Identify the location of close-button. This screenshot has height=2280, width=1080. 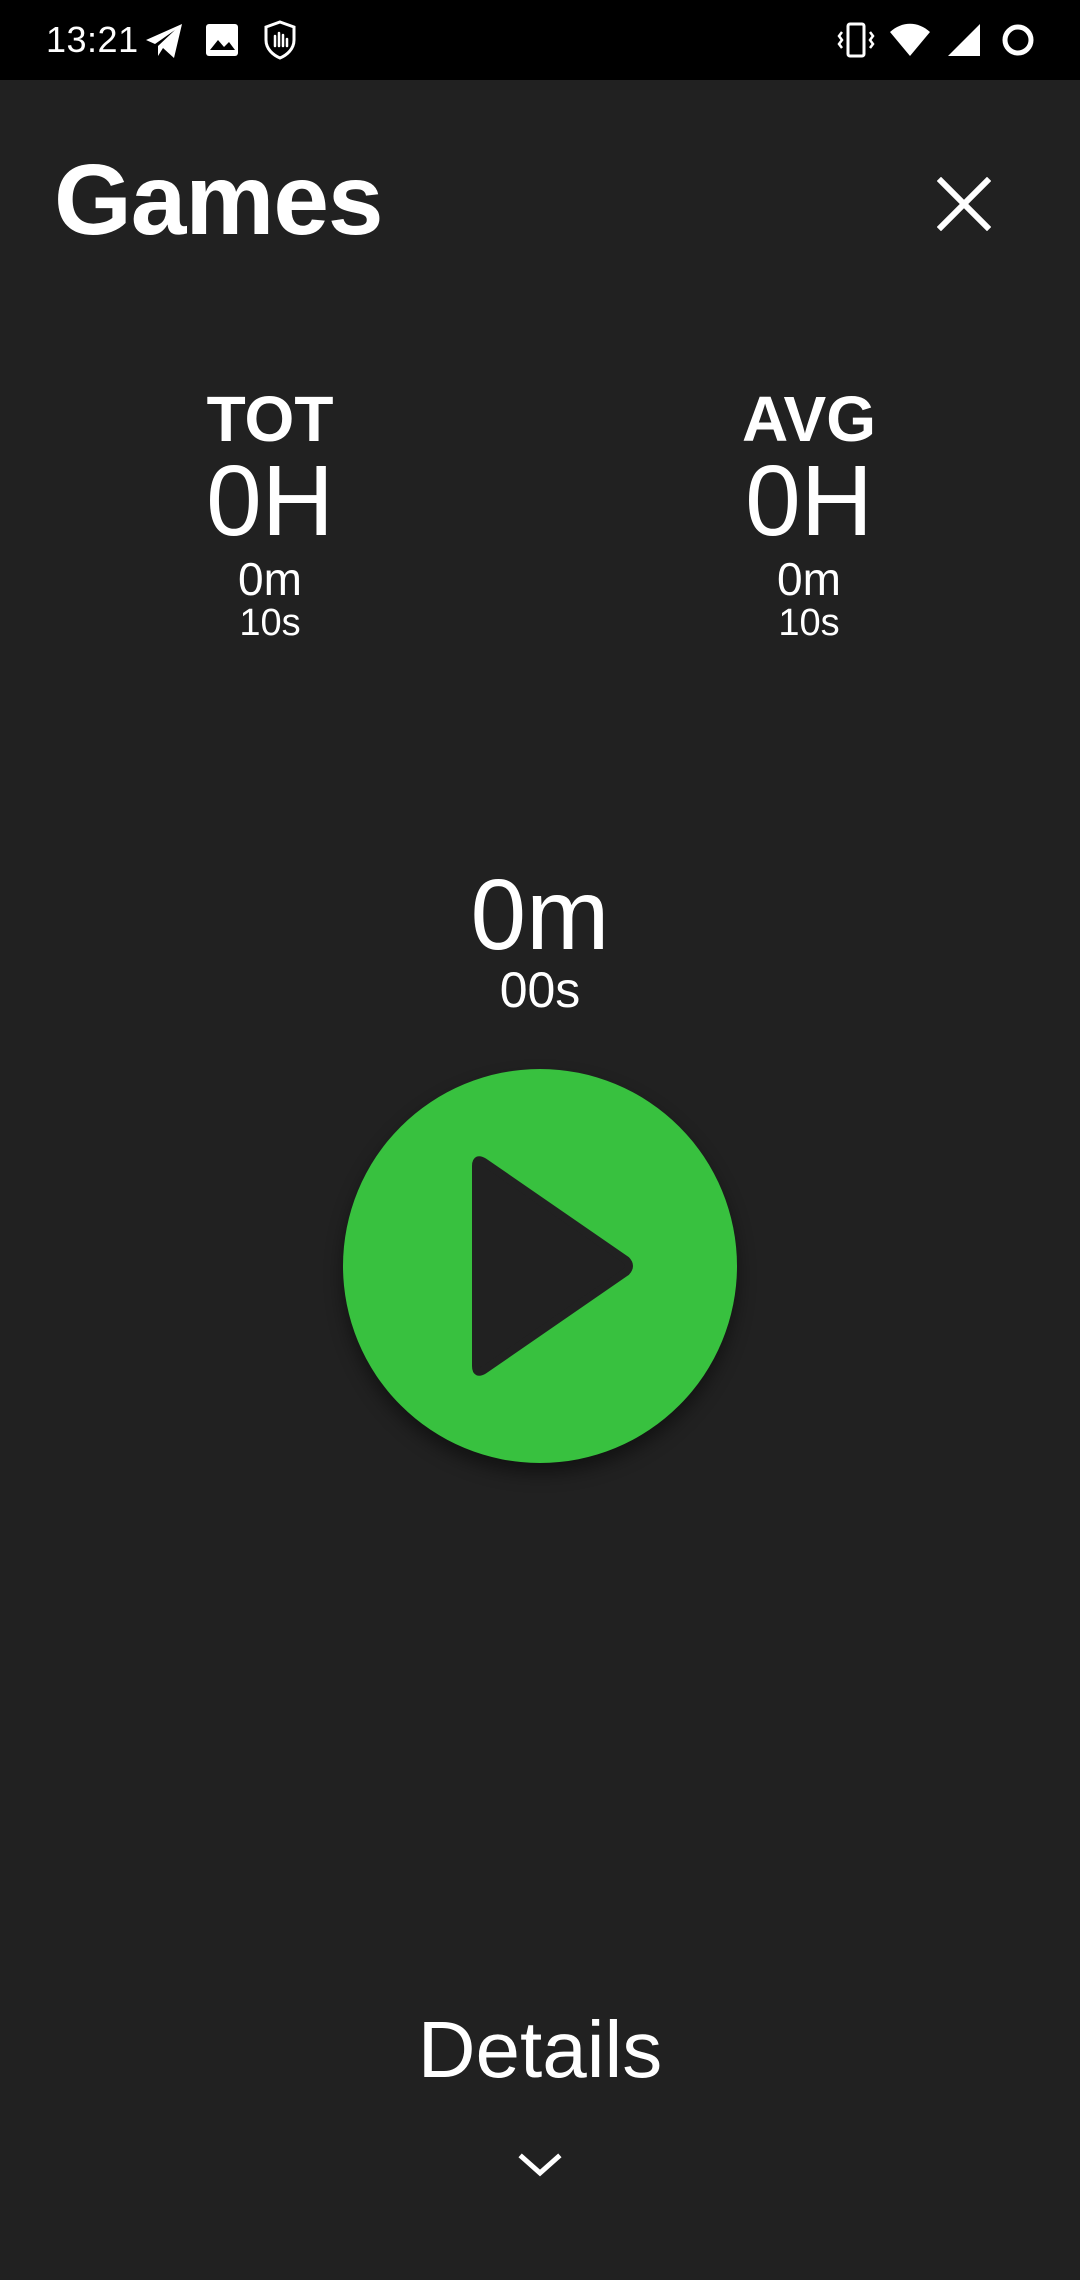
(964, 204).